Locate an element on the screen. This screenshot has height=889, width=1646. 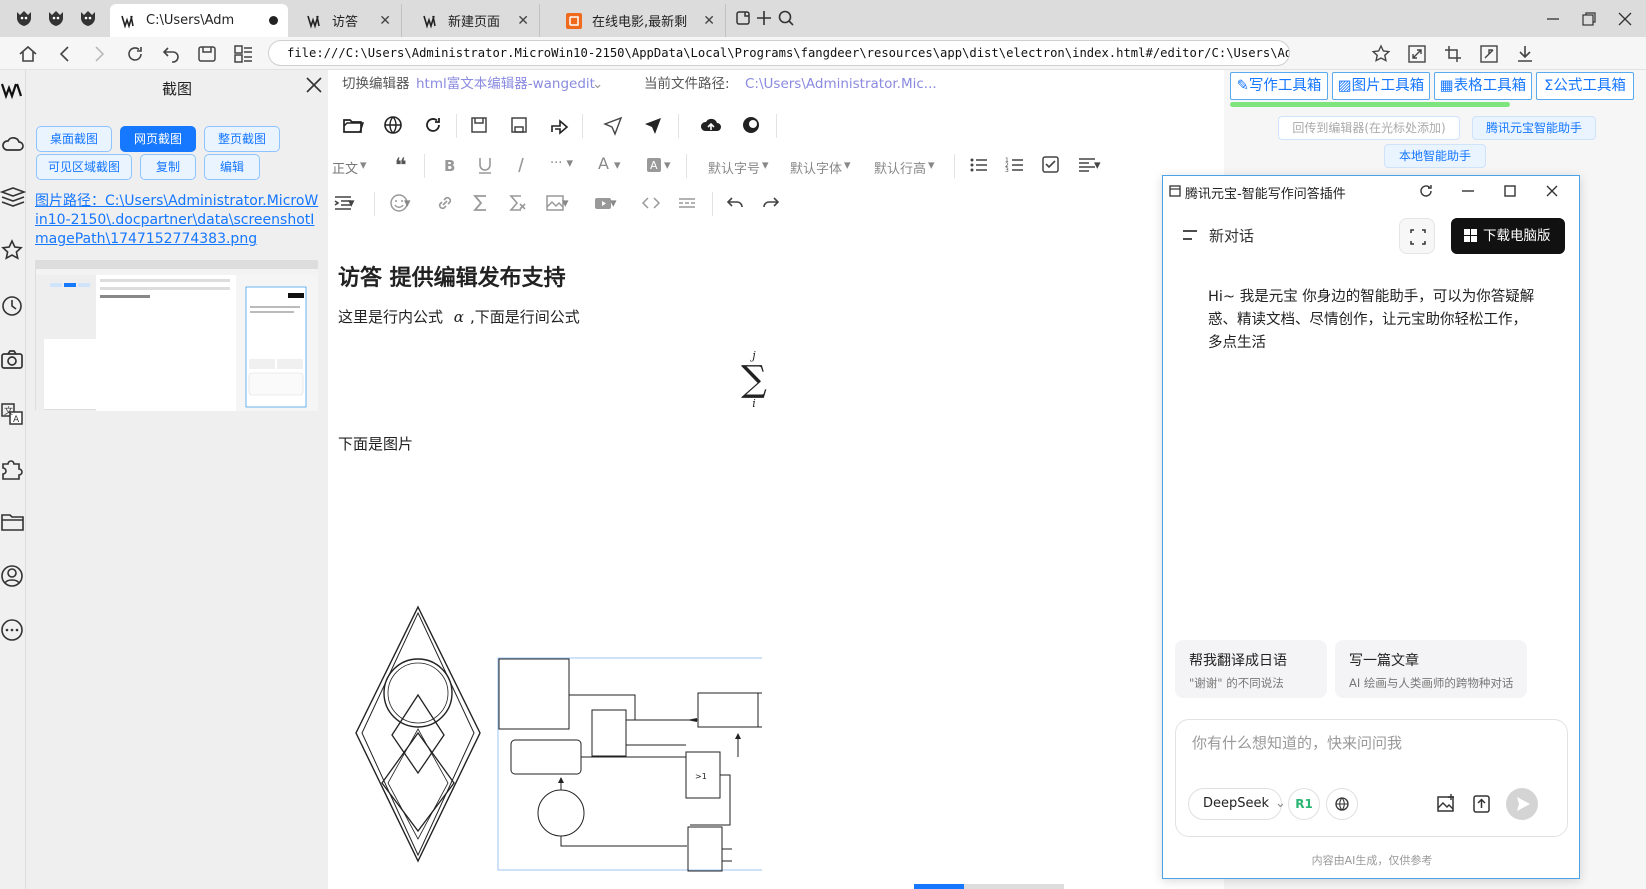
folder-icon is located at coordinates (13, 522).